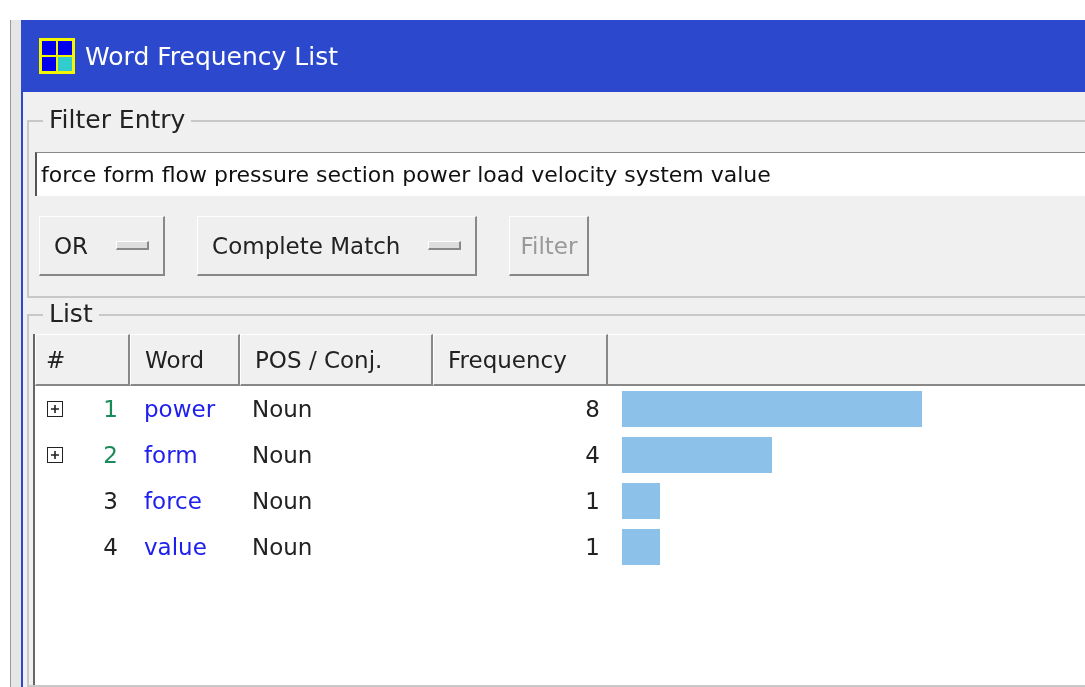 This screenshot has height=687, width=1085. Describe the element at coordinates (211, 56) in the screenshot. I see `window-title: Word Frequency List` at that location.